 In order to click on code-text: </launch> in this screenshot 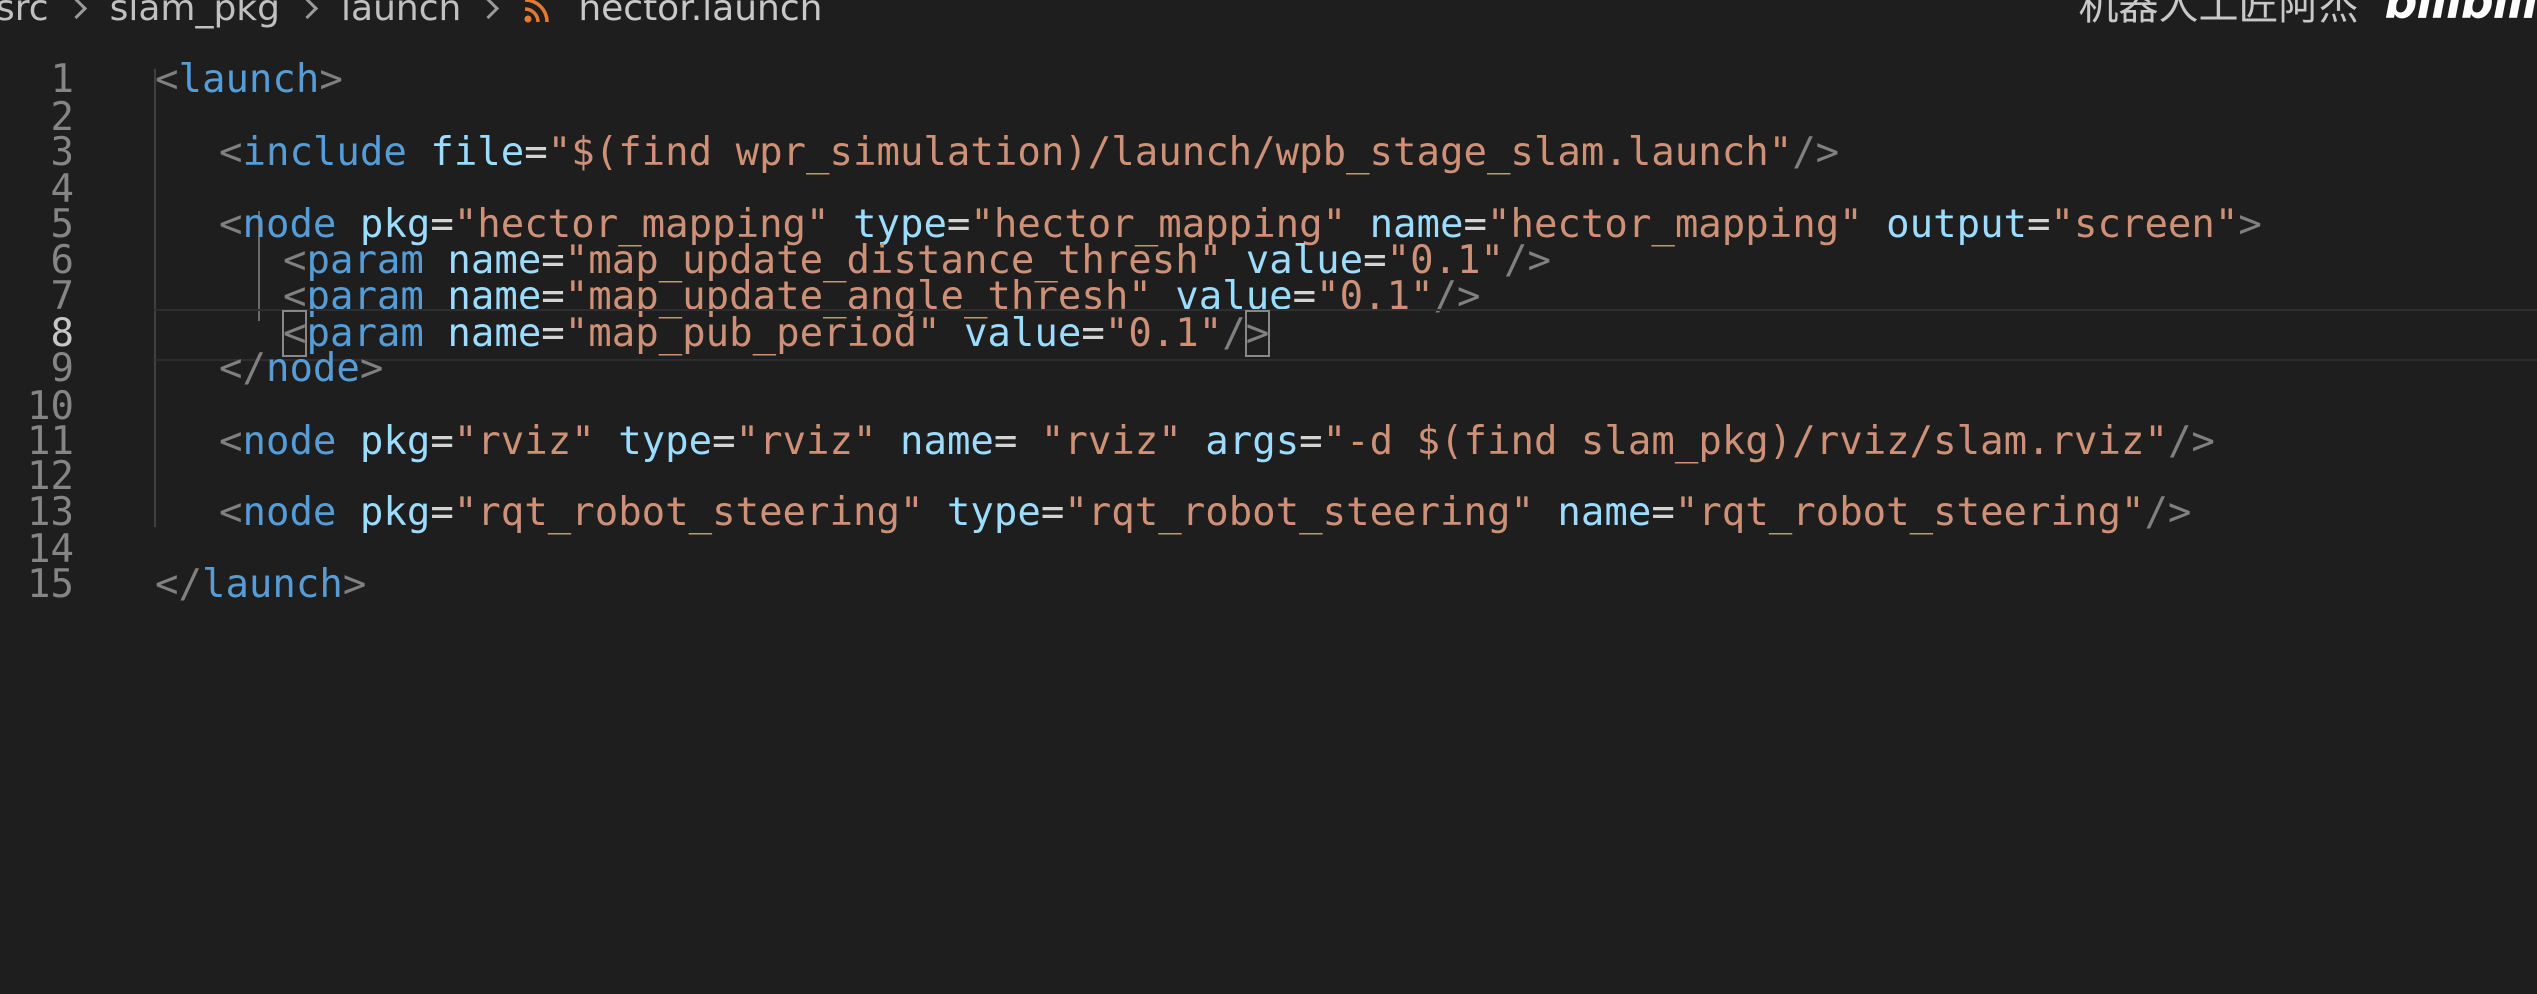, I will do `click(261, 584)`.